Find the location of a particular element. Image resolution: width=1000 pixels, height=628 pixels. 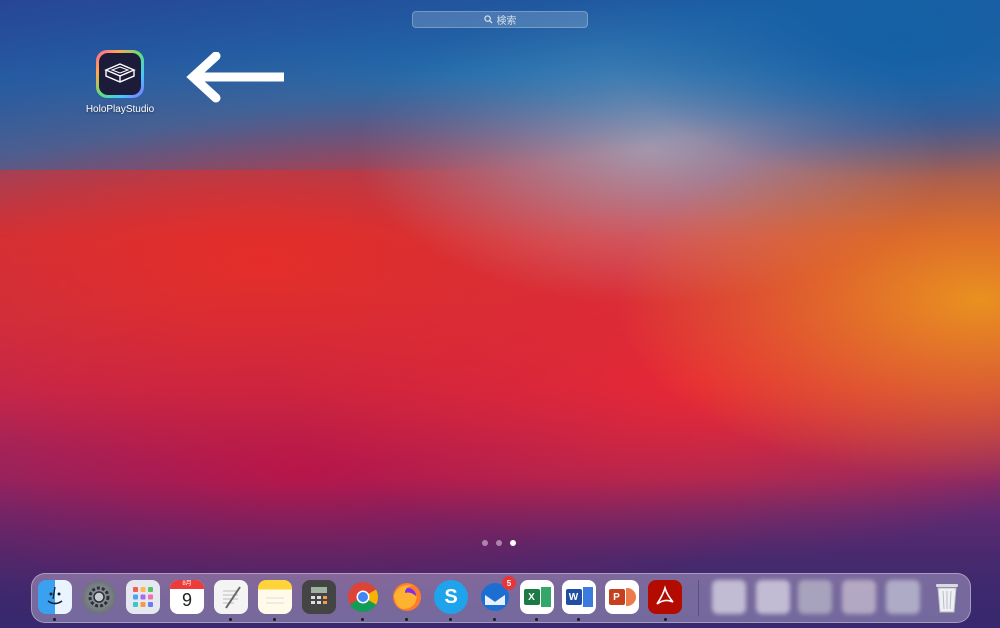

launchpad-icon is located at coordinates (143, 597).